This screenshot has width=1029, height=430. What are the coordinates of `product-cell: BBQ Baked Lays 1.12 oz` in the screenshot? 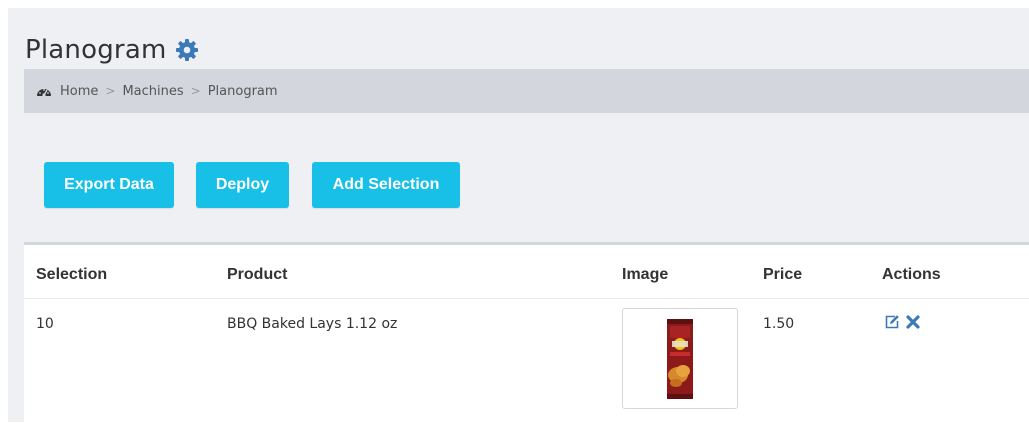 It's located at (312, 324).